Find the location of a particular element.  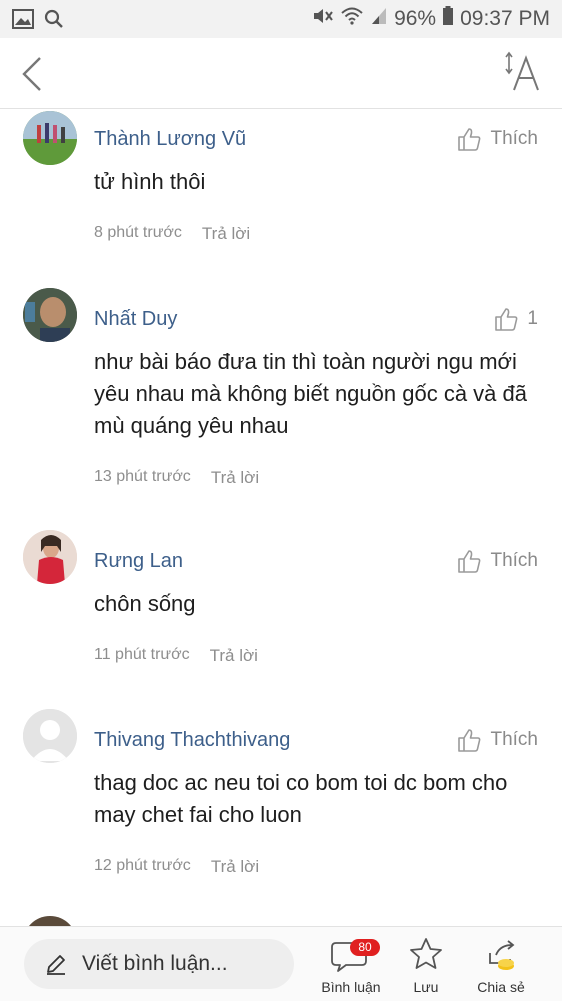

like-button: 1 is located at coordinates (515, 319).